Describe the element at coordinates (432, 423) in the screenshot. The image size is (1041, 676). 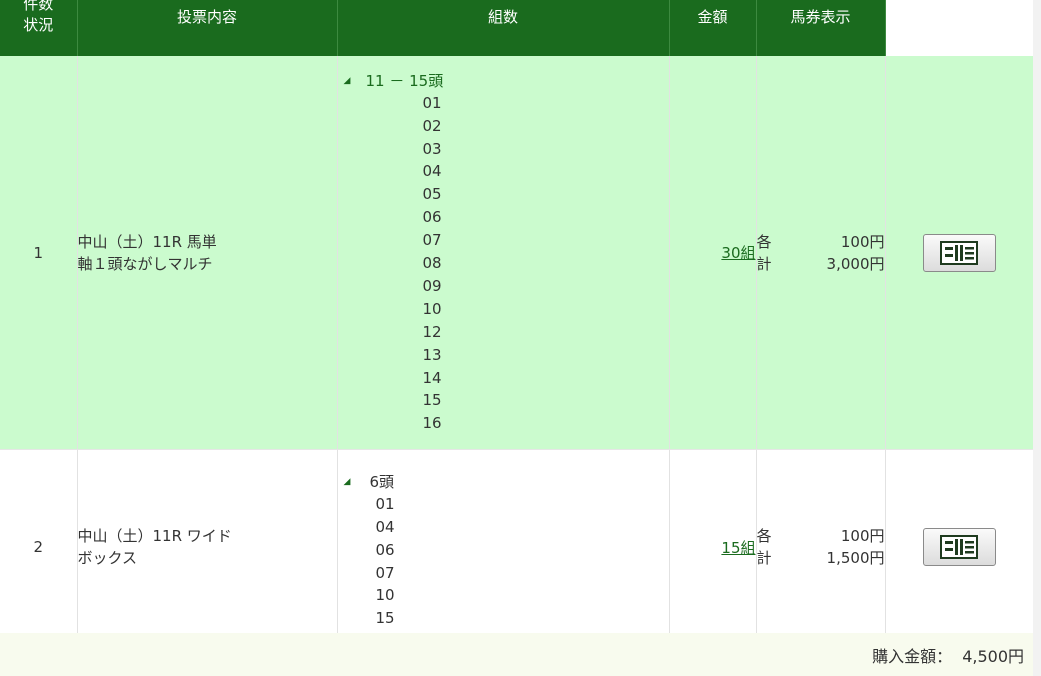
I see `horse-number: 16` at that location.